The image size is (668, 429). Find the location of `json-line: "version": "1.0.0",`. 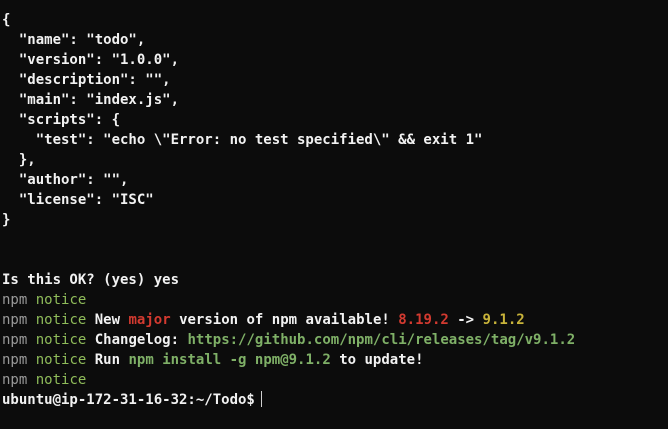

json-line: "version": "1.0.0", is located at coordinates (91, 60).